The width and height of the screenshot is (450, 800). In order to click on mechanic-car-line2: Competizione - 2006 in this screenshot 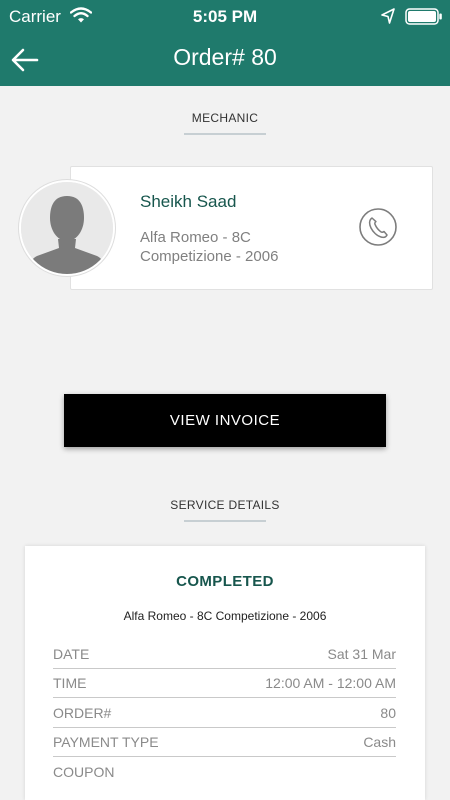, I will do `click(209, 256)`.